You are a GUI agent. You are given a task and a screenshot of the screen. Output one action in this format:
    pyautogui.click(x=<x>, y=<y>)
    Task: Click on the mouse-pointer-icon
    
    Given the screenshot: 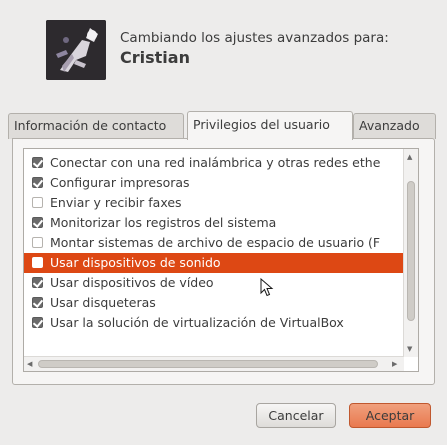 What is the action you would take?
    pyautogui.click(x=267, y=287)
    